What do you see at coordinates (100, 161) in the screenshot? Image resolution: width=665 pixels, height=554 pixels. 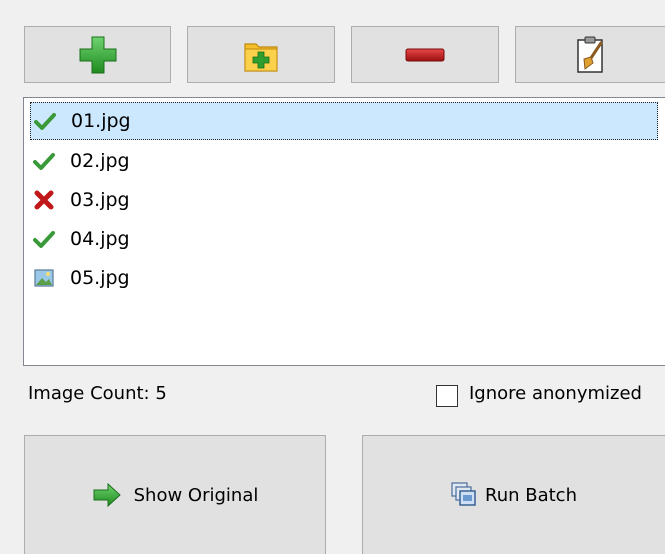 I see `file-name: 02.jpg` at bounding box center [100, 161].